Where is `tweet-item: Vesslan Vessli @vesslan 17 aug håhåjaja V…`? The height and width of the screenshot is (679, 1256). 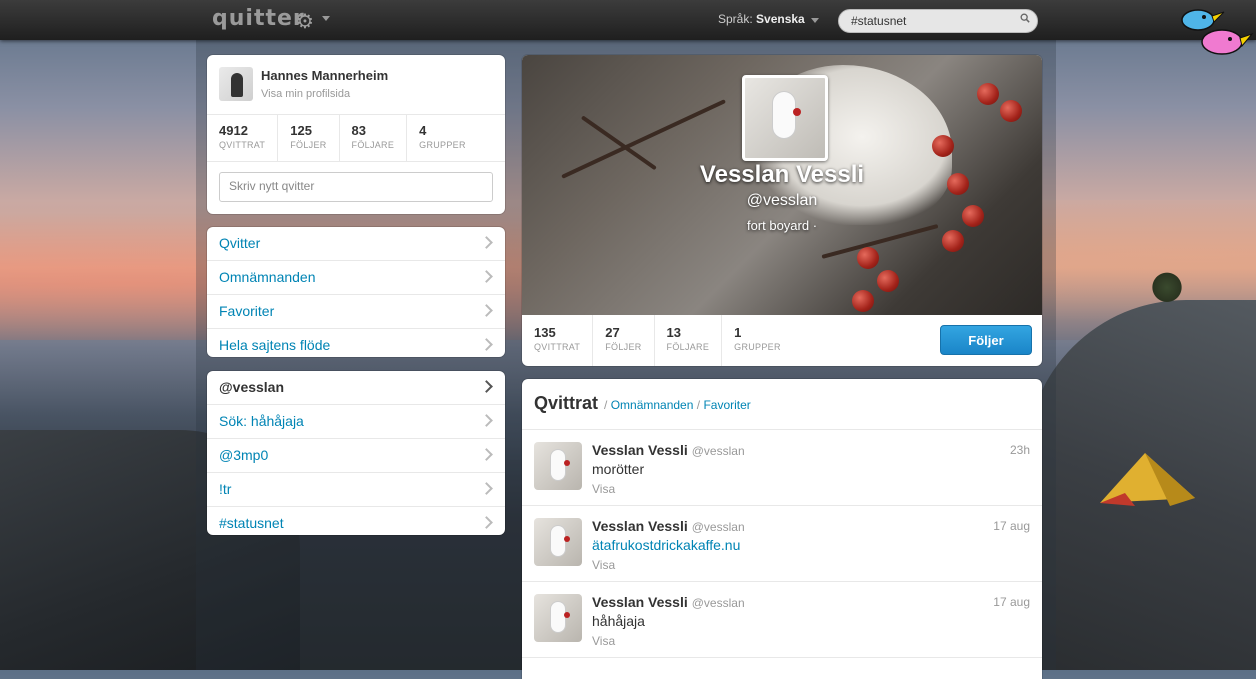
tweet-item: Vesslan Vessli @vesslan 17 aug håhåjaja V… is located at coordinates (782, 620).